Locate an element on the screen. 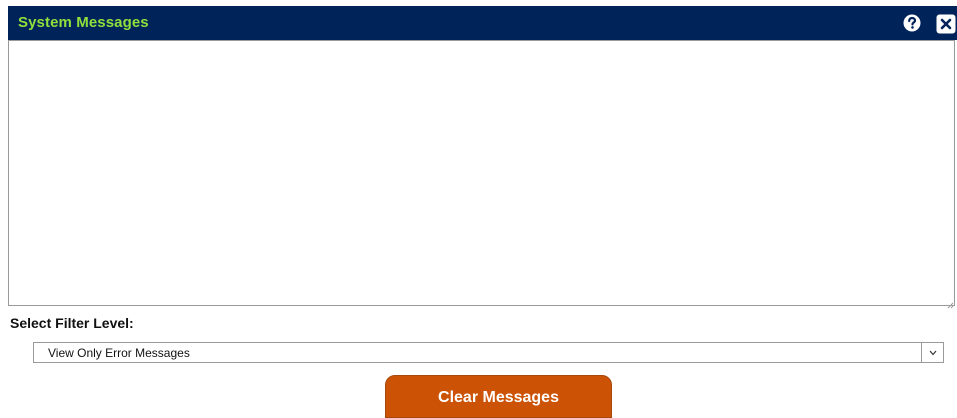 Image resolution: width=957 pixels, height=418 pixels. close-icon is located at coordinates (946, 24).